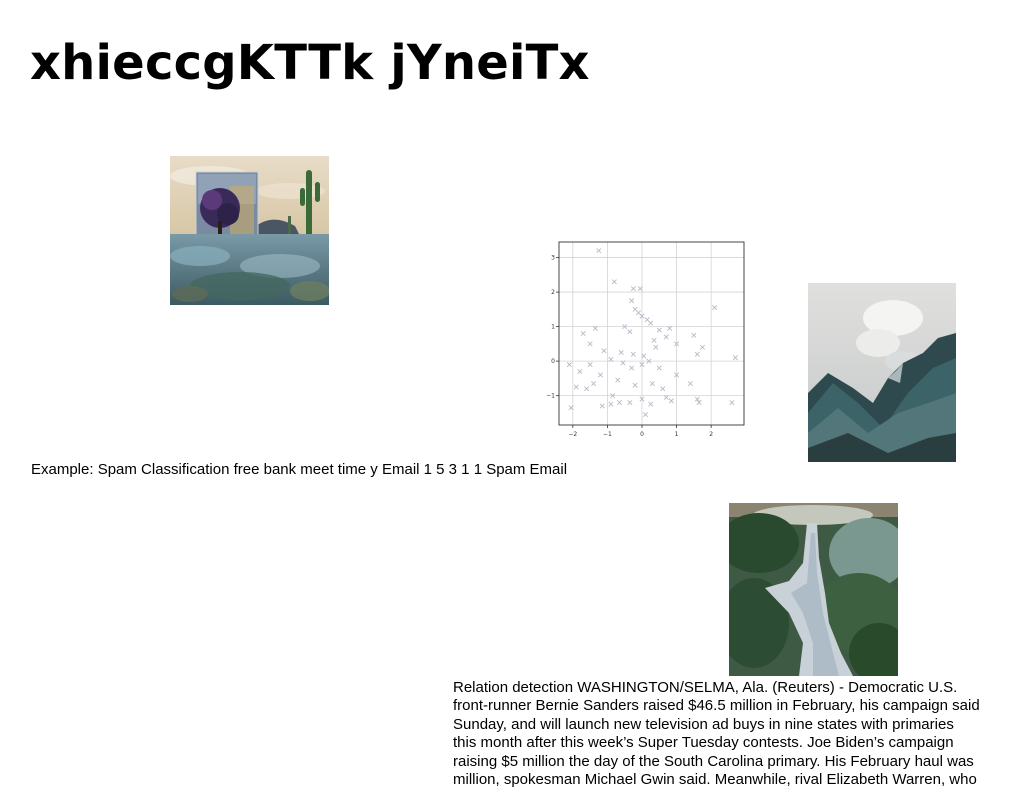 The height and width of the screenshot is (789, 1024). What do you see at coordinates (651, 333) in the screenshot?
I see `plot-area` at bounding box center [651, 333].